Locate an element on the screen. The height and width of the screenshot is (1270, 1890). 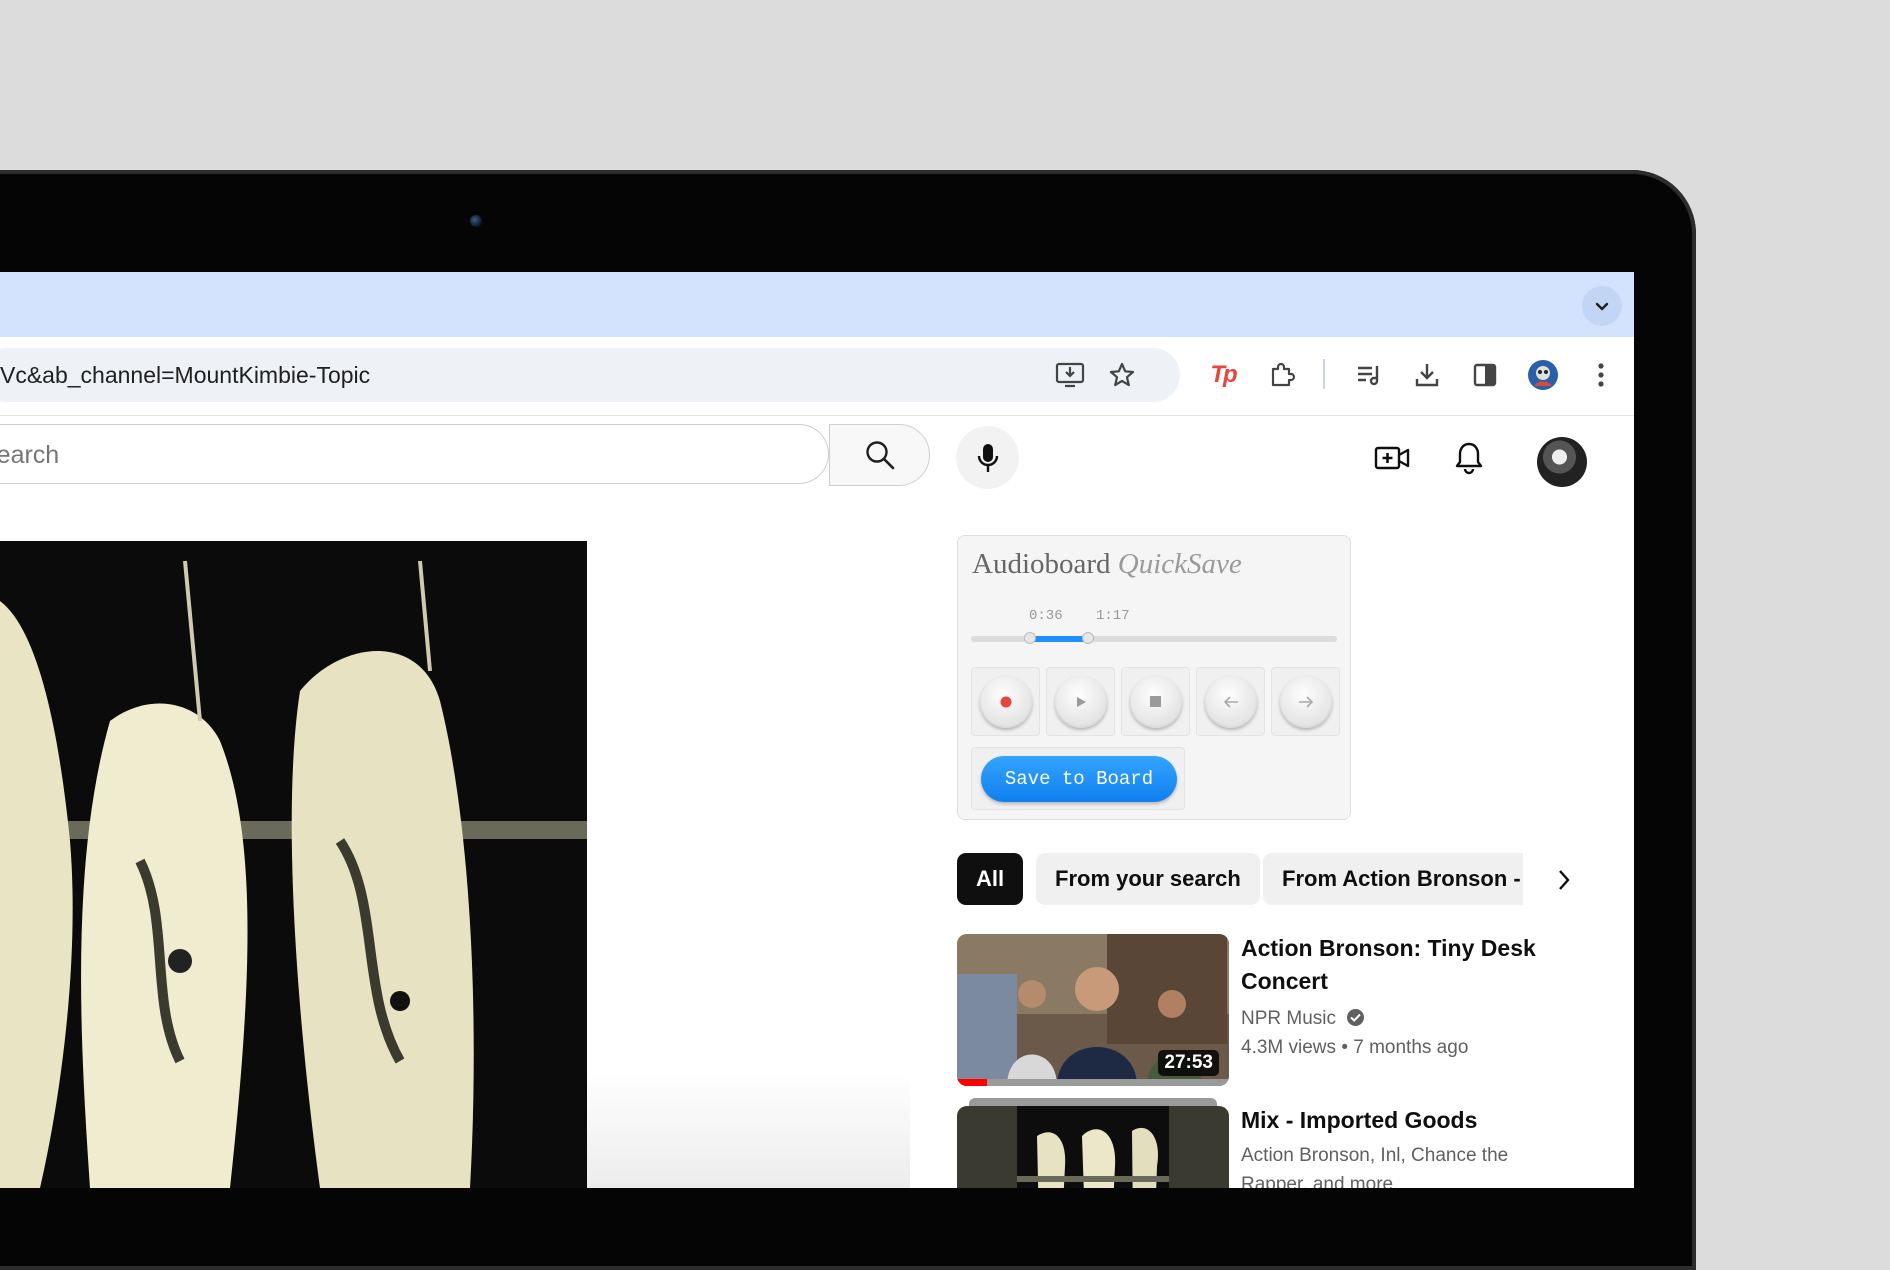
clip-start-time: 0:36 is located at coordinates (1046, 616).